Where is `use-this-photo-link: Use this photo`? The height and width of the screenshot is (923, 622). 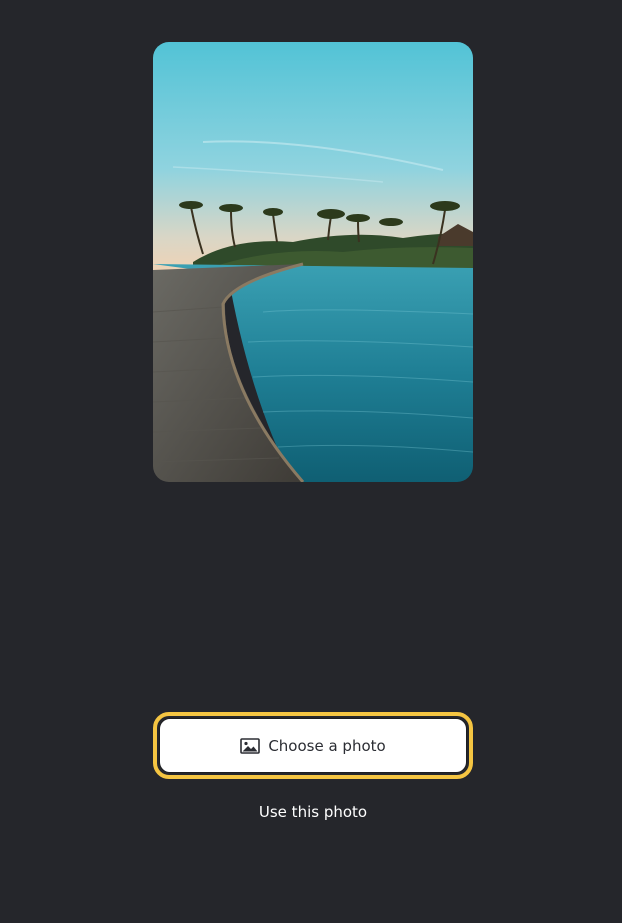 use-this-photo-link: Use this photo is located at coordinates (313, 812).